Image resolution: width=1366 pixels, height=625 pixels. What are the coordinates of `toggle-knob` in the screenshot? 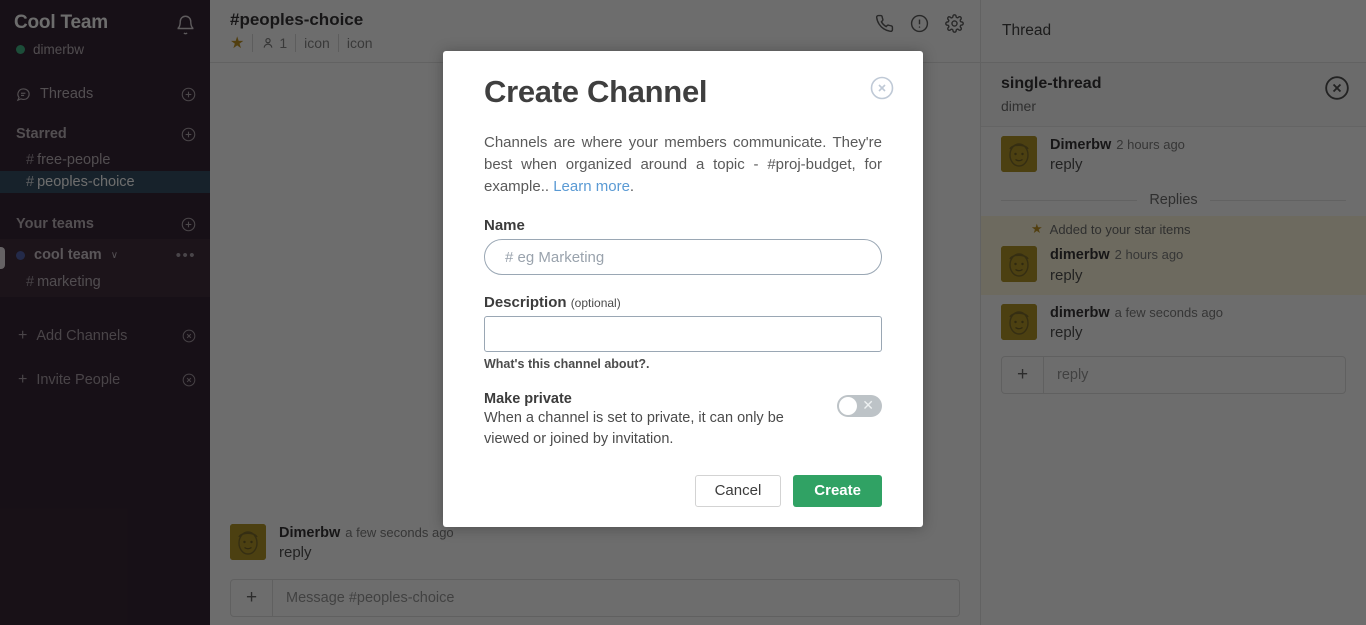 It's located at (848, 406).